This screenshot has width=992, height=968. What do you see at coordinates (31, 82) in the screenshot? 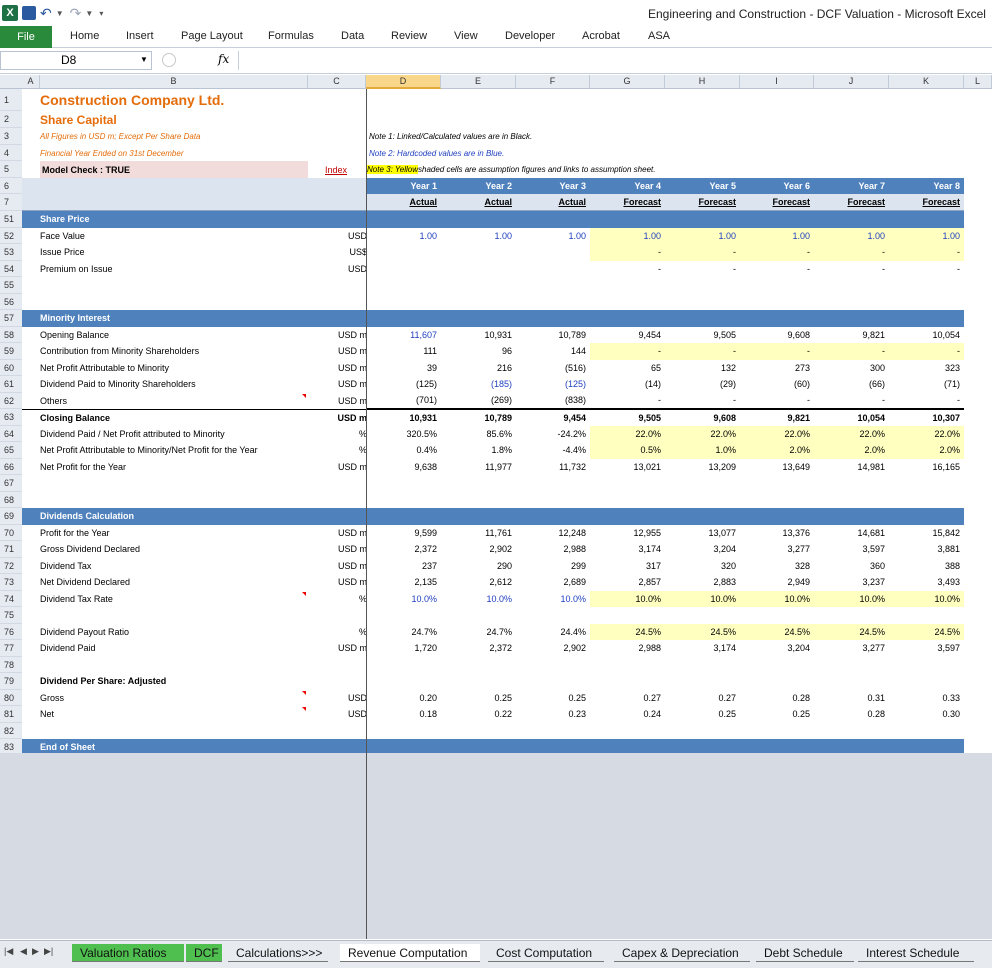
I see `column-header-a: A` at bounding box center [31, 82].